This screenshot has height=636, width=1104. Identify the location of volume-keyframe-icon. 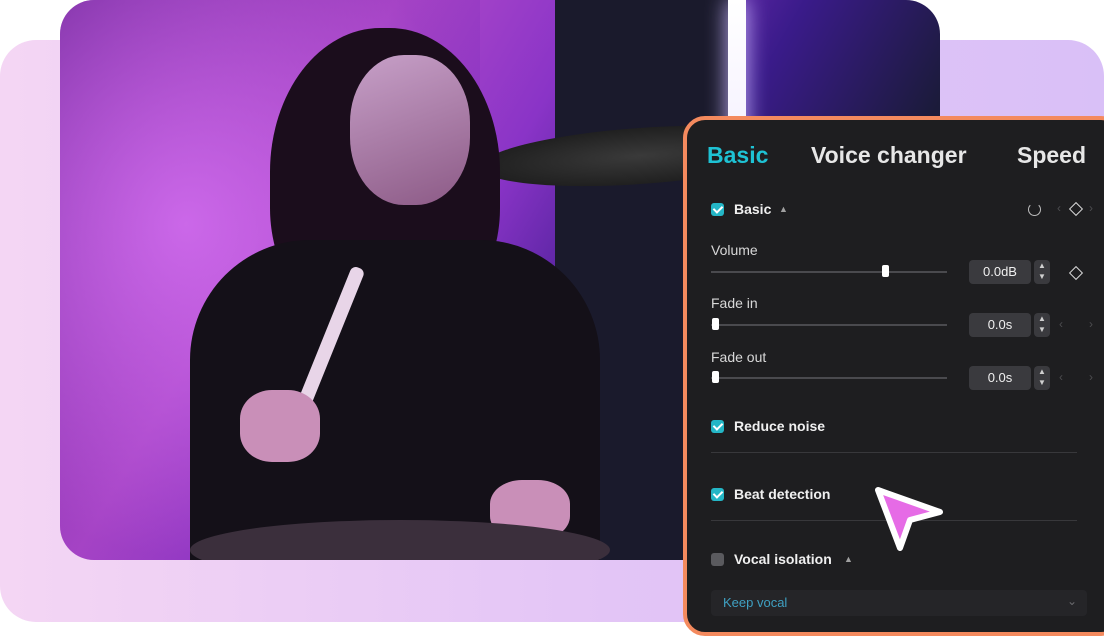
(1076, 273).